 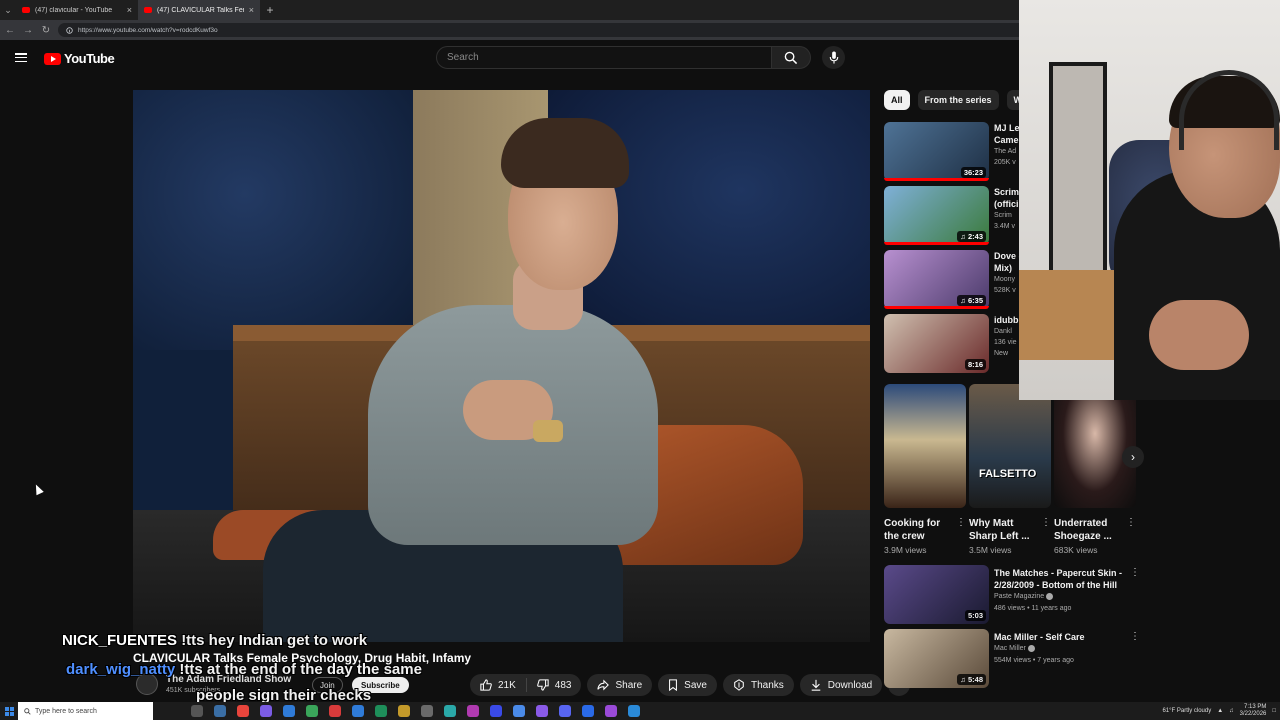 What do you see at coordinates (1050, 596) in the screenshot?
I see `verified-icon` at bounding box center [1050, 596].